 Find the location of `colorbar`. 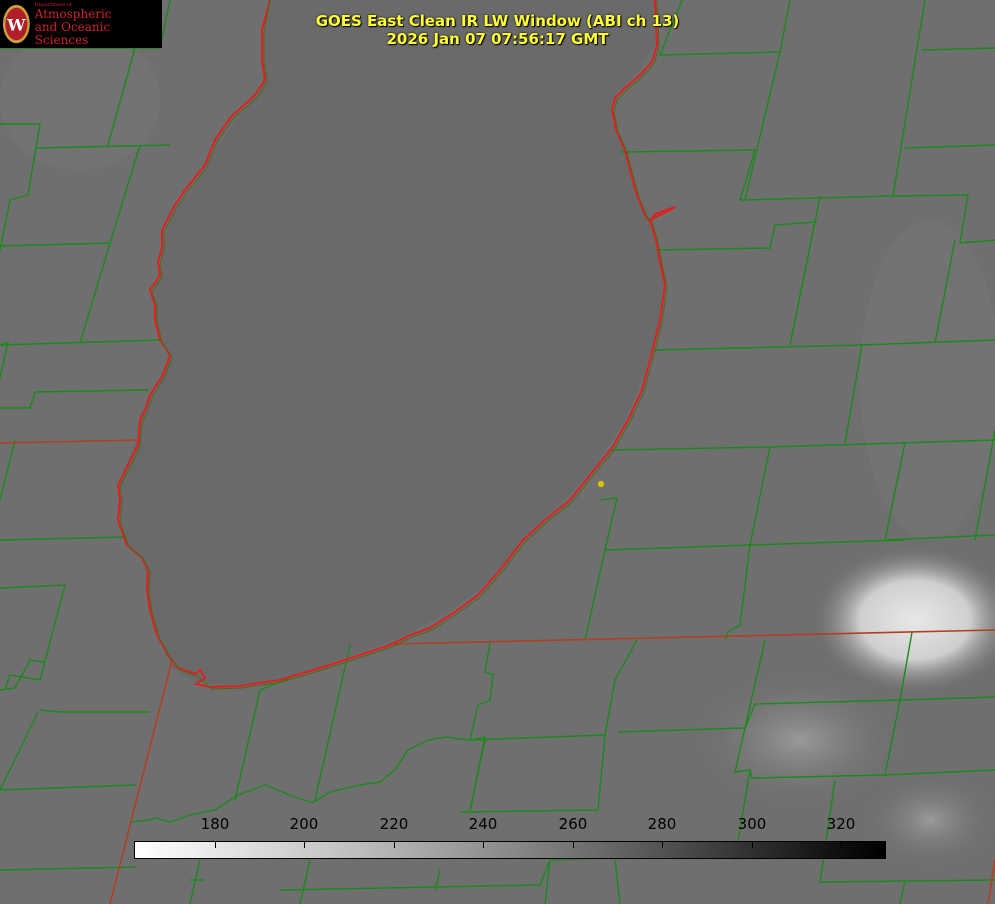

colorbar is located at coordinates (510, 850).